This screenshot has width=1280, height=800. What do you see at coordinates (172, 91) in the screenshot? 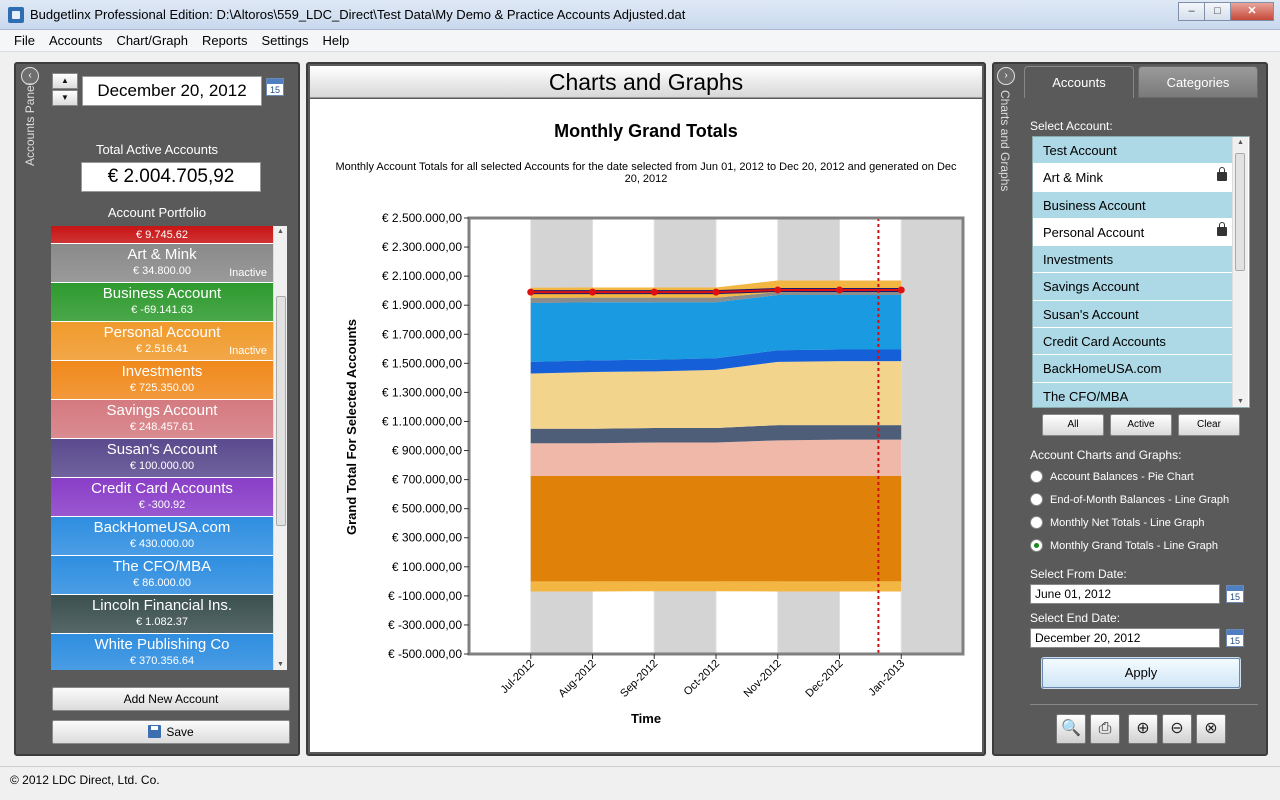
I see `current-date-field: December 20, 2012` at bounding box center [172, 91].